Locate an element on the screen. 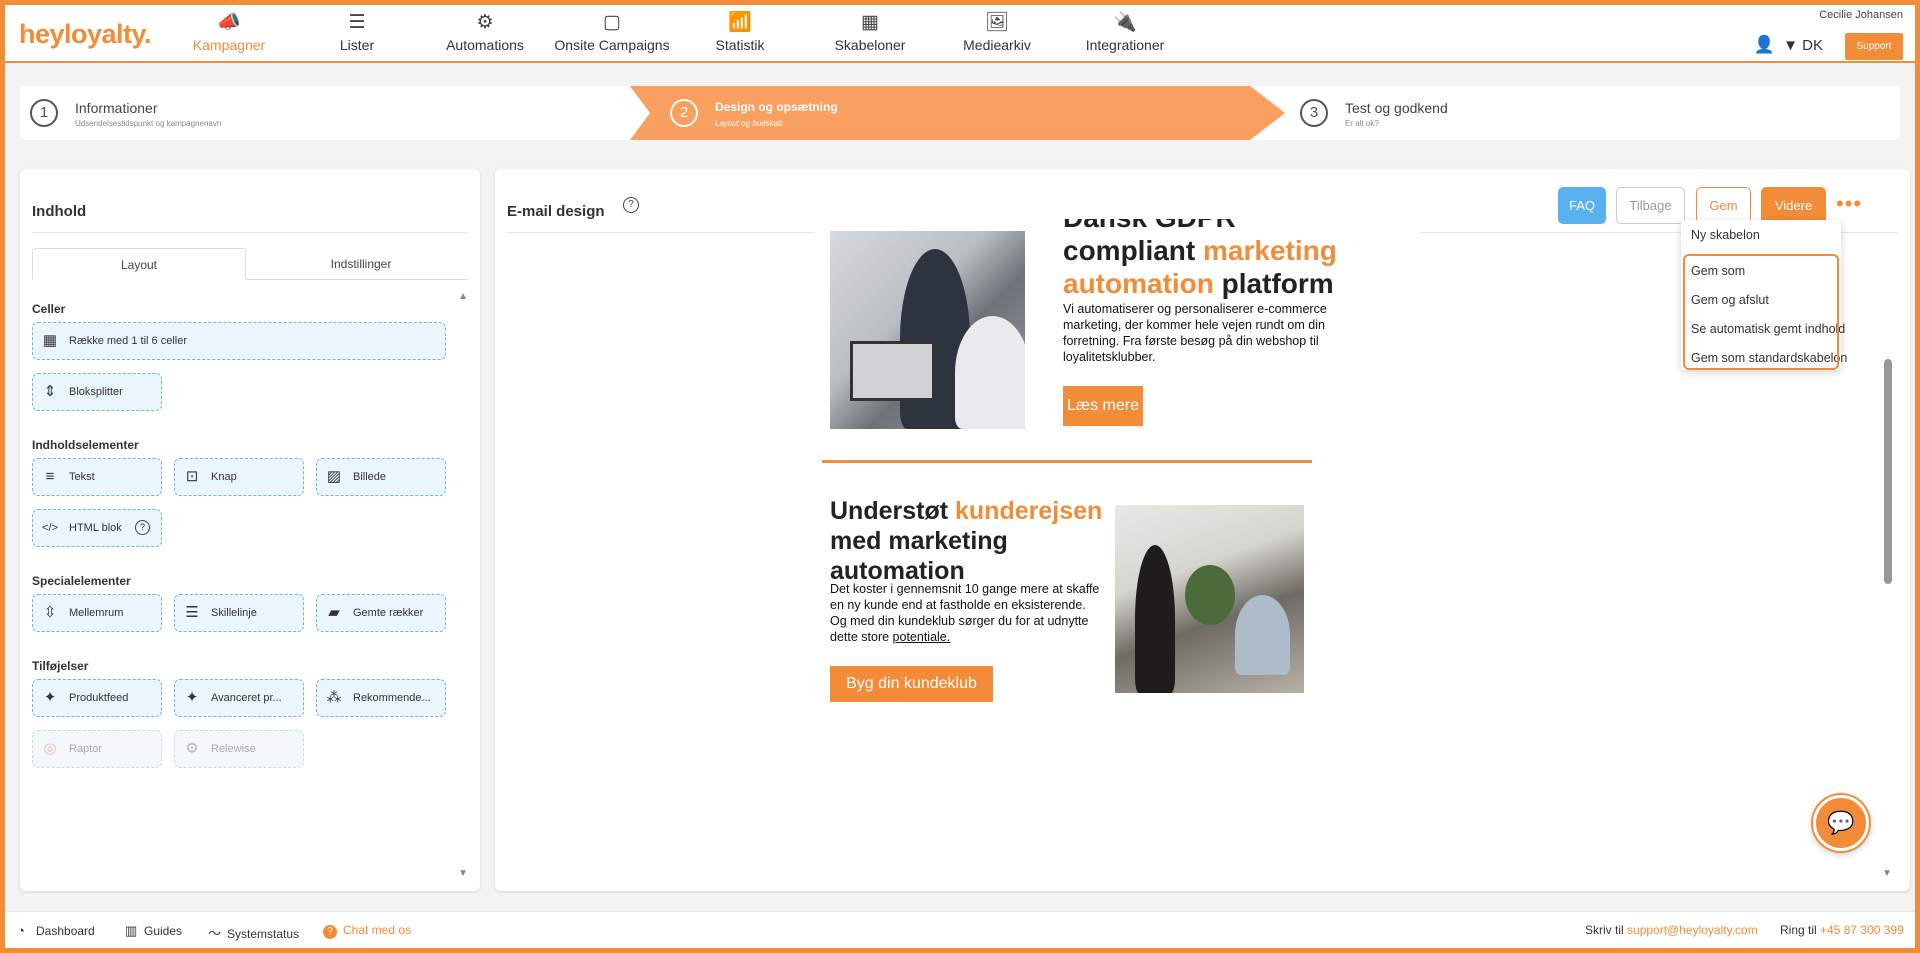 This screenshot has height=953, width=1920. bar-chart-icon: 📶 is located at coordinates (740, 22).